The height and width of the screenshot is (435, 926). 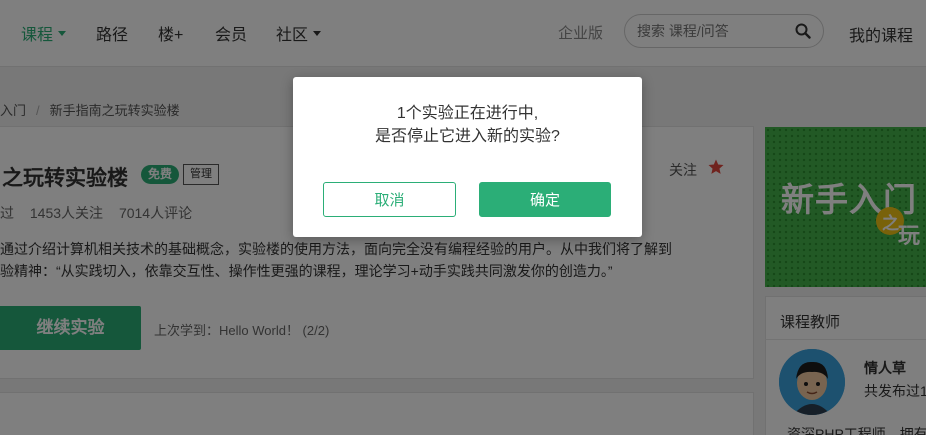 What do you see at coordinates (467, 125) in the screenshot?
I see `dialog-message: 1个实验正在进行中, 是否停止它进入新的实验?` at bounding box center [467, 125].